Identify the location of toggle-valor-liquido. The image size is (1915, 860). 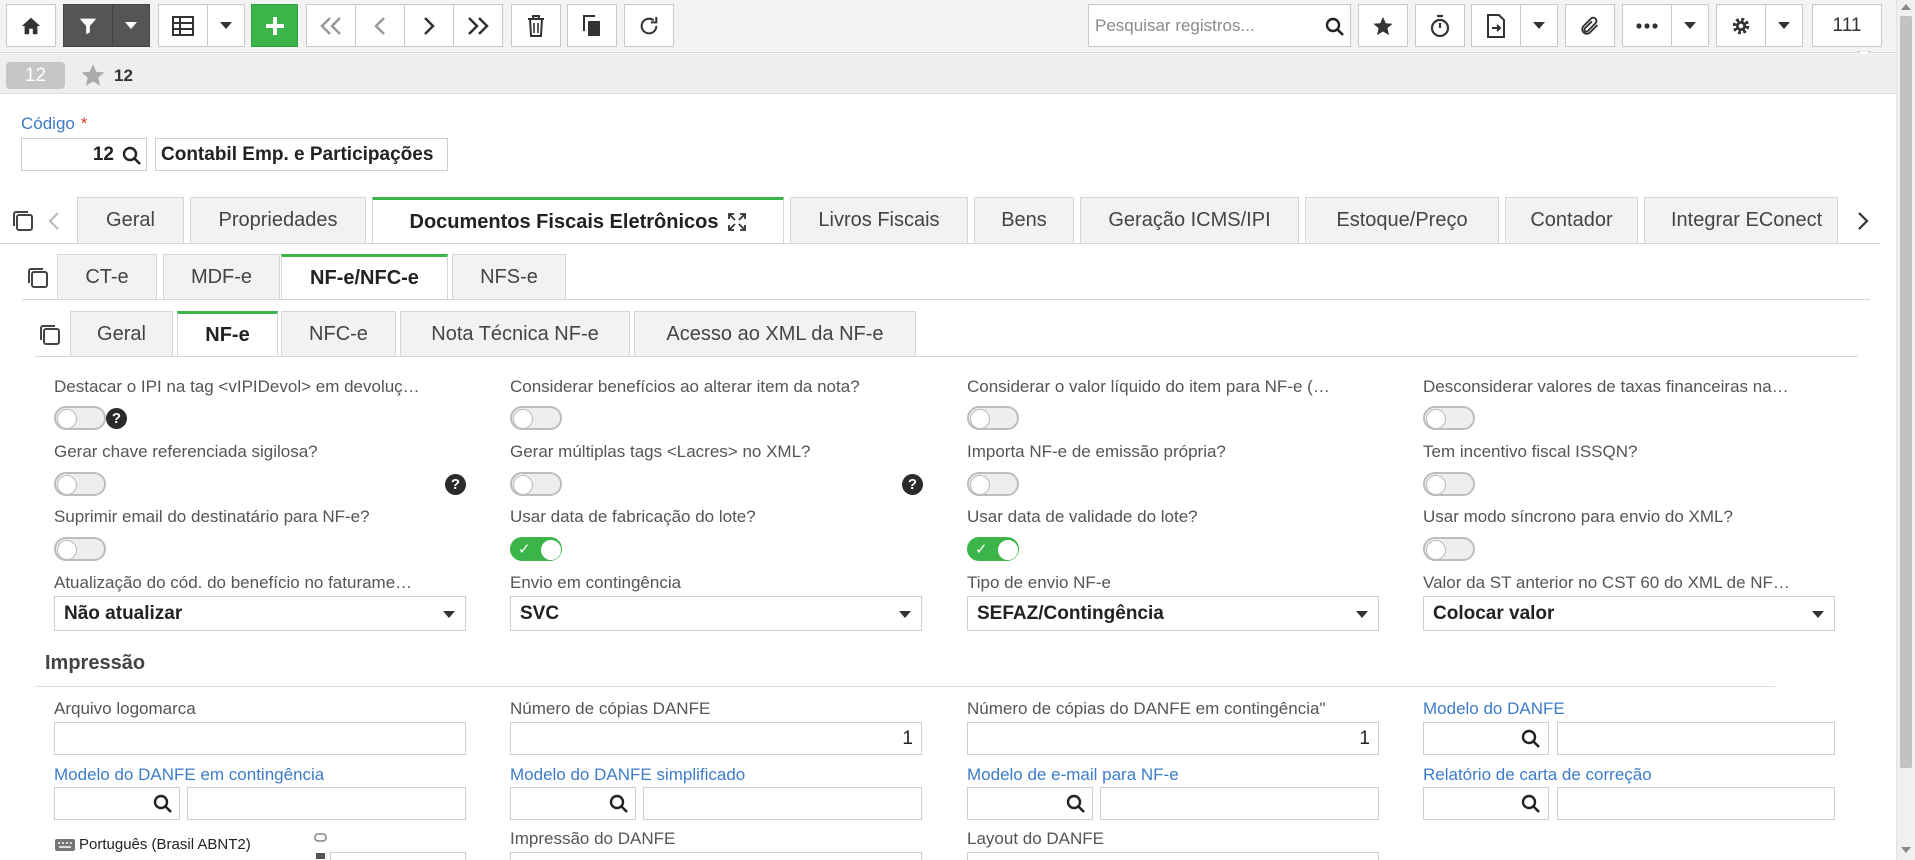
(993, 418).